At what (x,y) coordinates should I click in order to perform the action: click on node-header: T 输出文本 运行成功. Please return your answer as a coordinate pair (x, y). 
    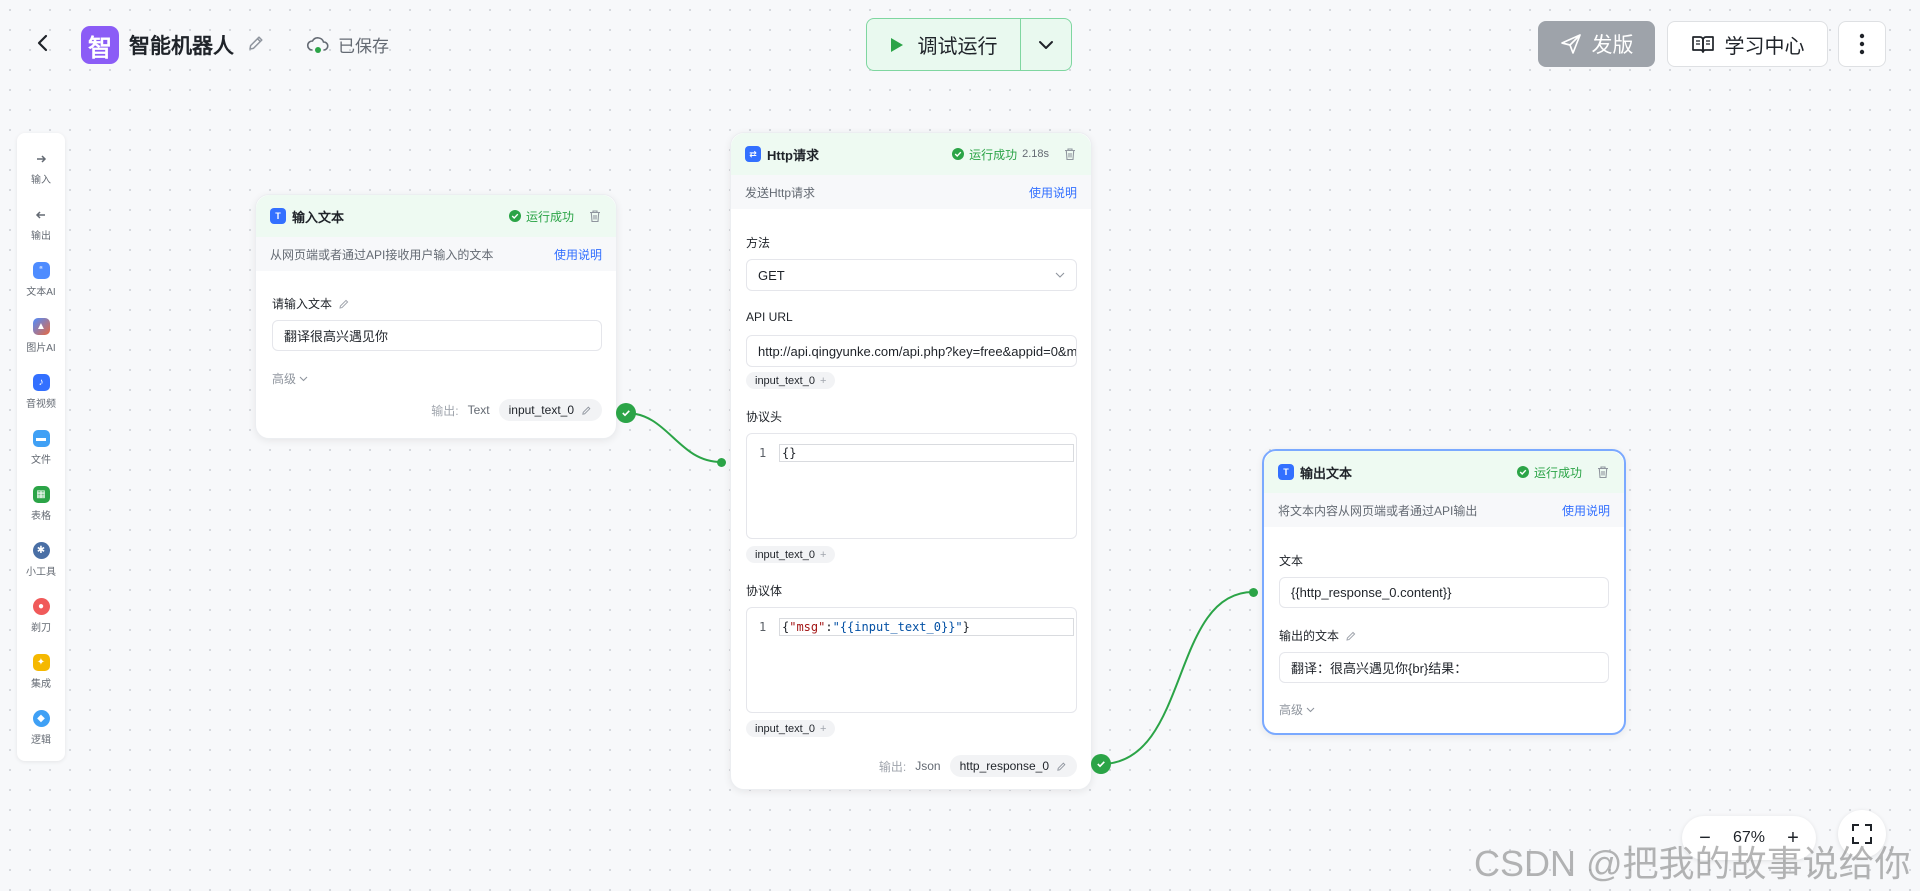
    Looking at the image, I should click on (1444, 472).